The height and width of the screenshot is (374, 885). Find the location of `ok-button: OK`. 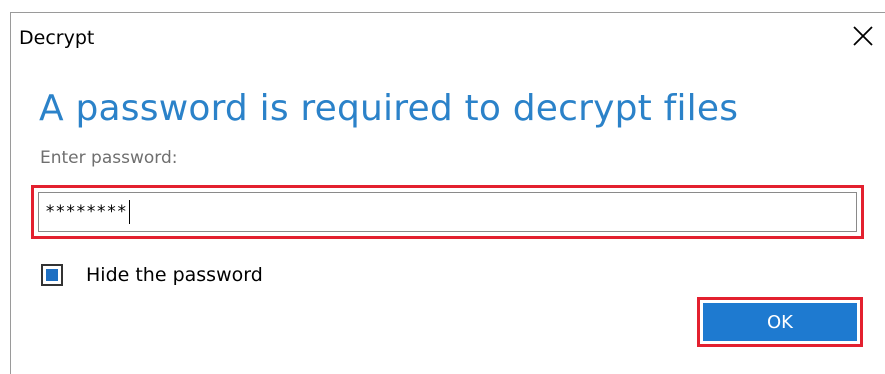

ok-button: OK is located at coordinates (780, 322).